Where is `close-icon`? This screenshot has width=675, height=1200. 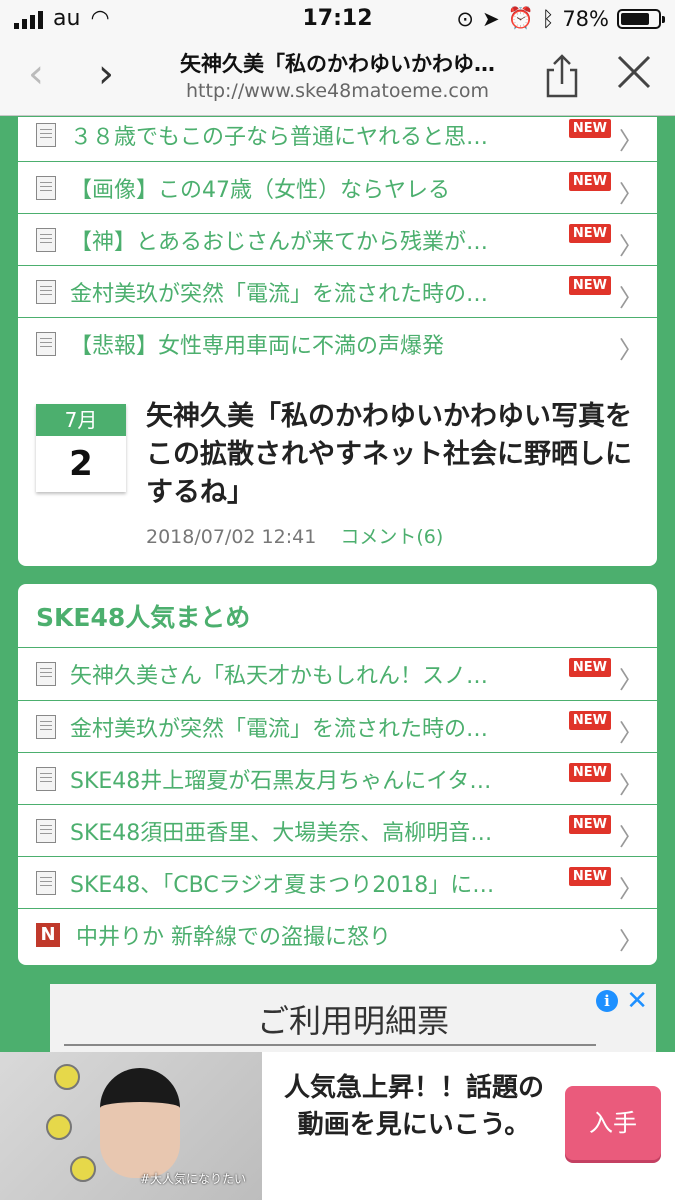
close-icon is located at coordinates (634, 72).